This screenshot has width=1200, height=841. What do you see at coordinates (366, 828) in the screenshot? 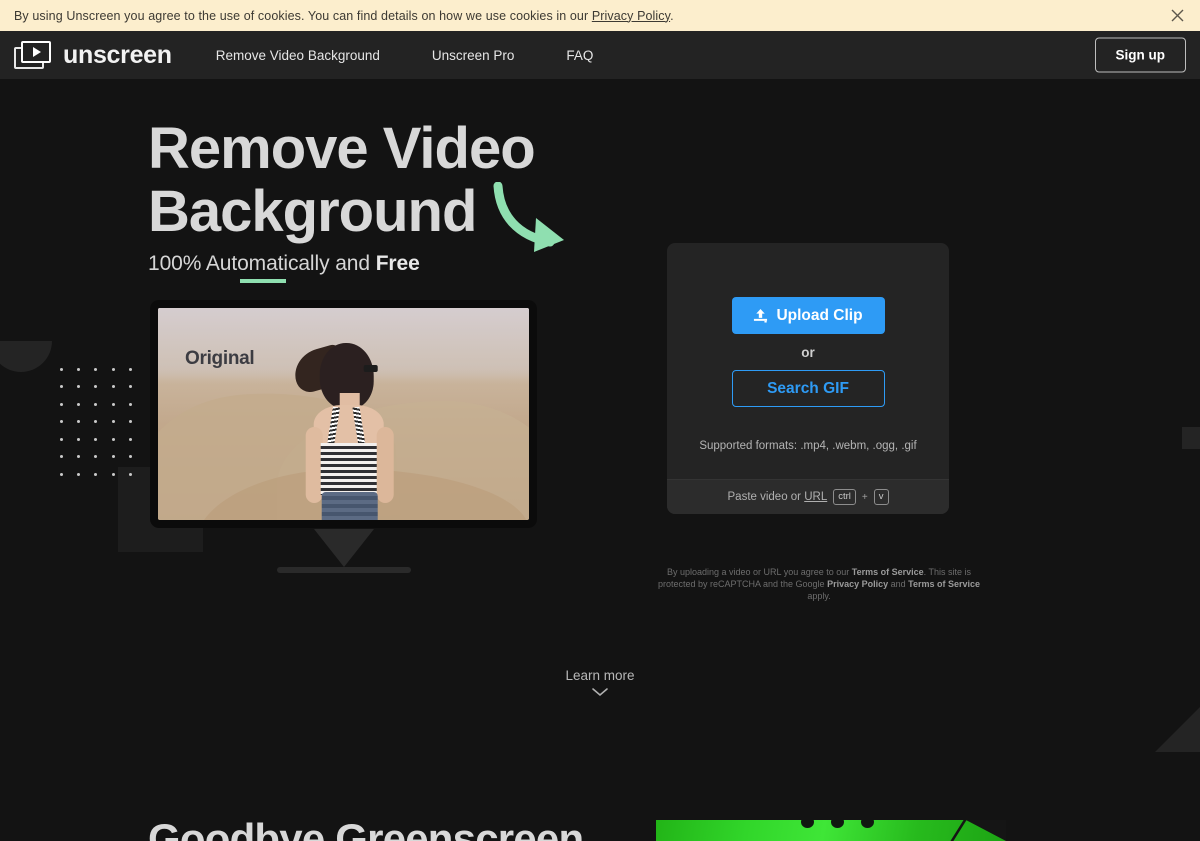
I see `bottom-section-title: Goodbye Greenscreen` at bounding box center [366, 828].